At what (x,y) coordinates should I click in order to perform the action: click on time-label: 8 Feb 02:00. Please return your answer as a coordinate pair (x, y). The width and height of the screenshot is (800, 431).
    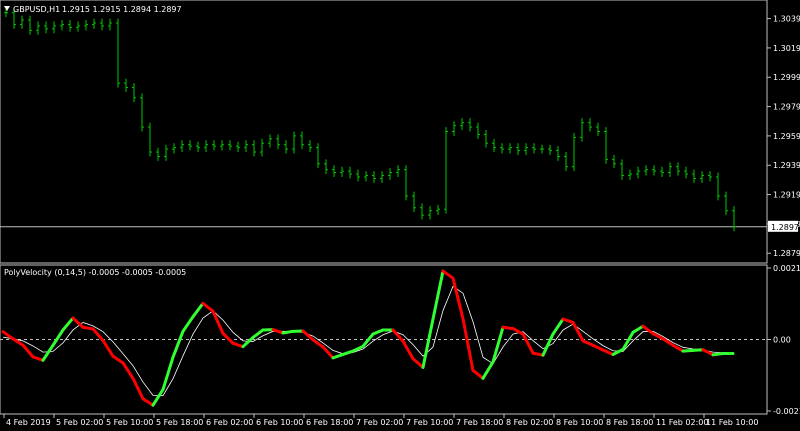
    Looking at the image, I should click on (529, 422).